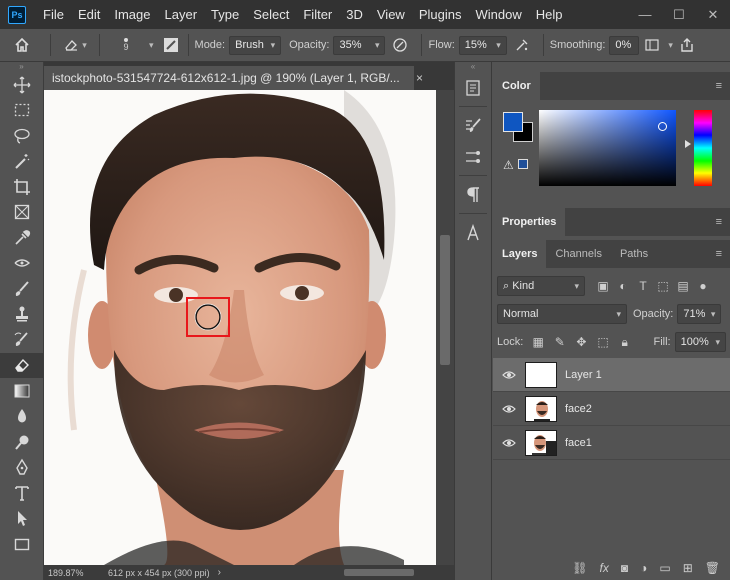  Describe the element at coordinates (22, 493) in the screenshot. I see `type-tool-icon` at that location.